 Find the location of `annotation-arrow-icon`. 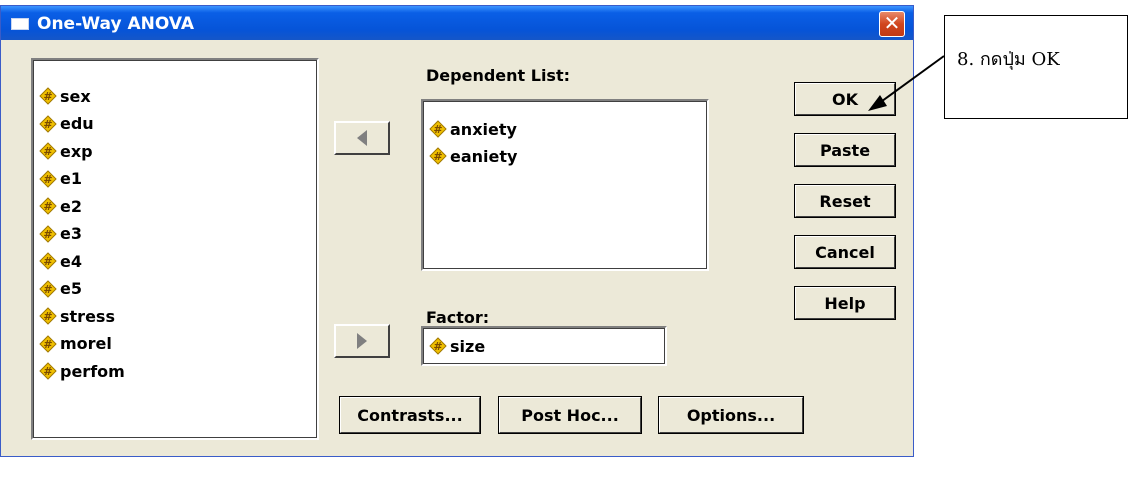

annotation-arrow-icon is located at coordinates (906, 83).